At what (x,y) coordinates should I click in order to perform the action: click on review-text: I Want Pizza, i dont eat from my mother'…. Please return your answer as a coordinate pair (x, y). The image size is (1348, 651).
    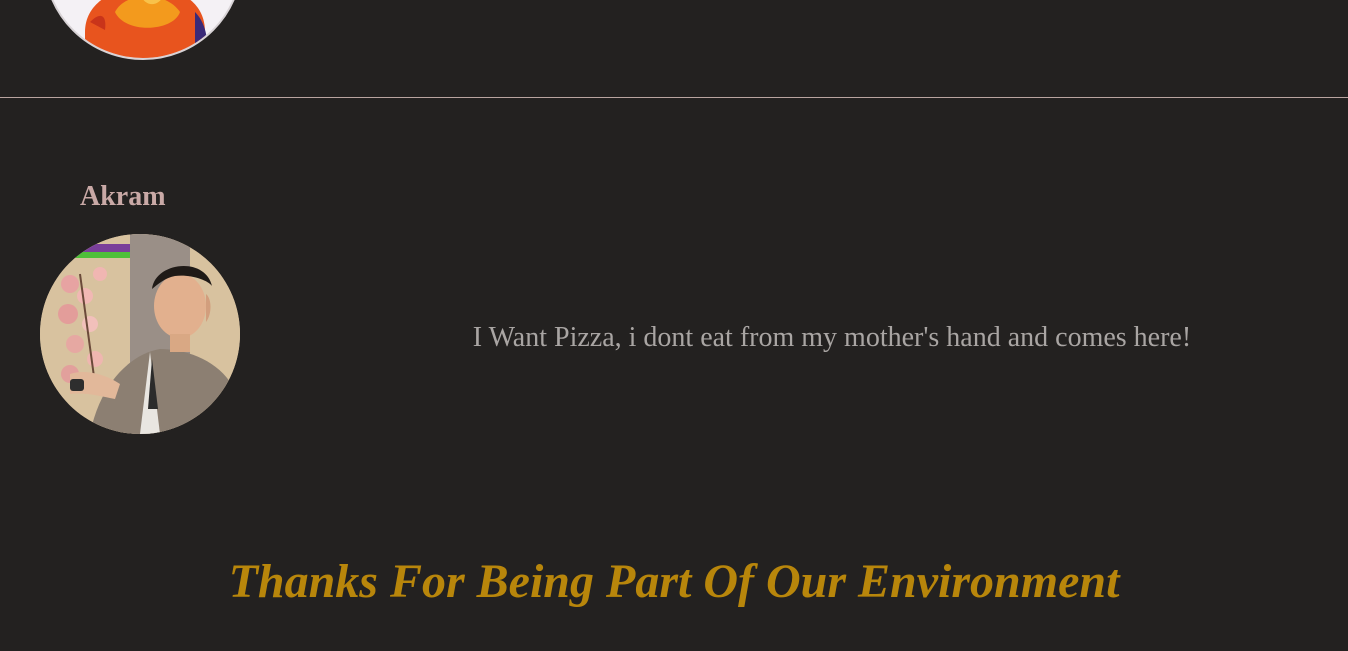
    Looking at the image, I should click on (832, 337).